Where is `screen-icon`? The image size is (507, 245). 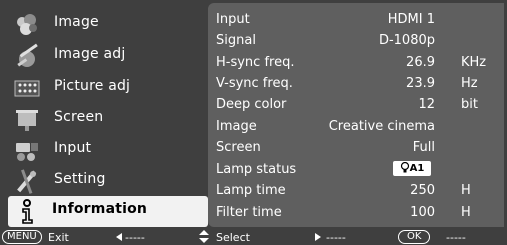 screen-icon is located at coordinates (27, 120).